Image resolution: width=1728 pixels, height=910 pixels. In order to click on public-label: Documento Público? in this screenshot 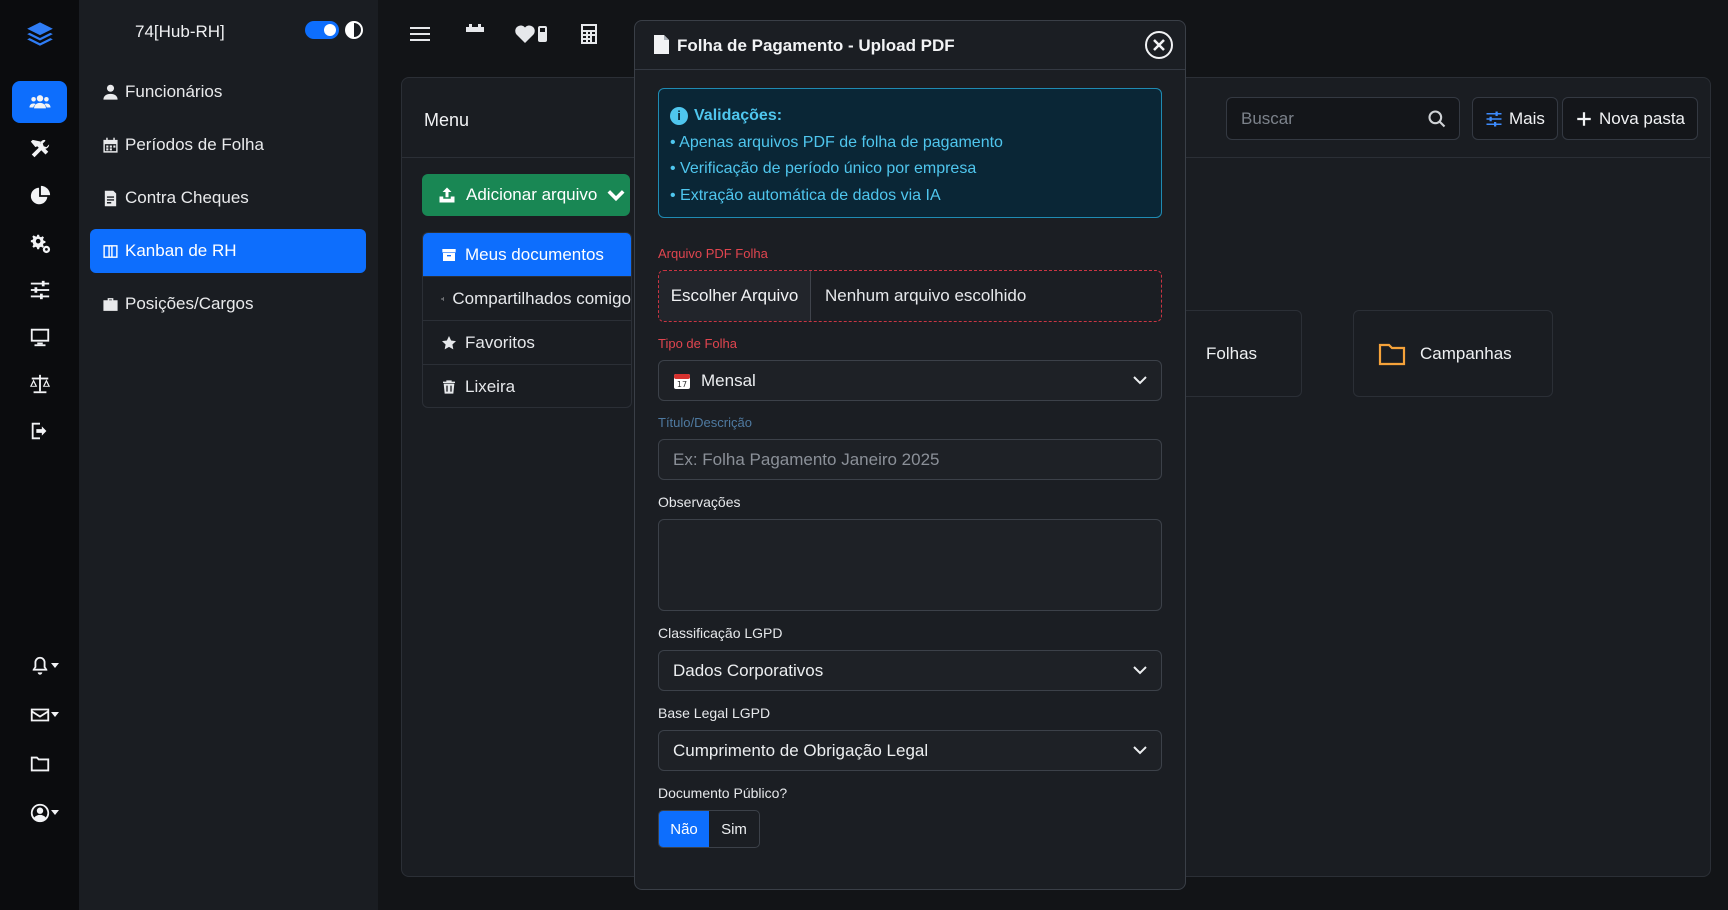, I will do `click(723, 793)`.